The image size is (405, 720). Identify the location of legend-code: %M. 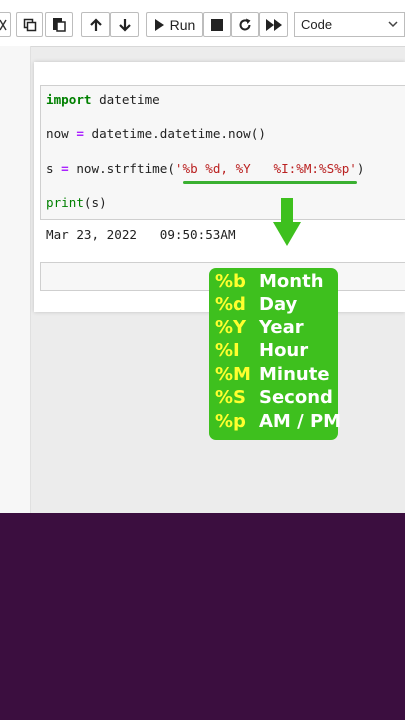
(233, 374).